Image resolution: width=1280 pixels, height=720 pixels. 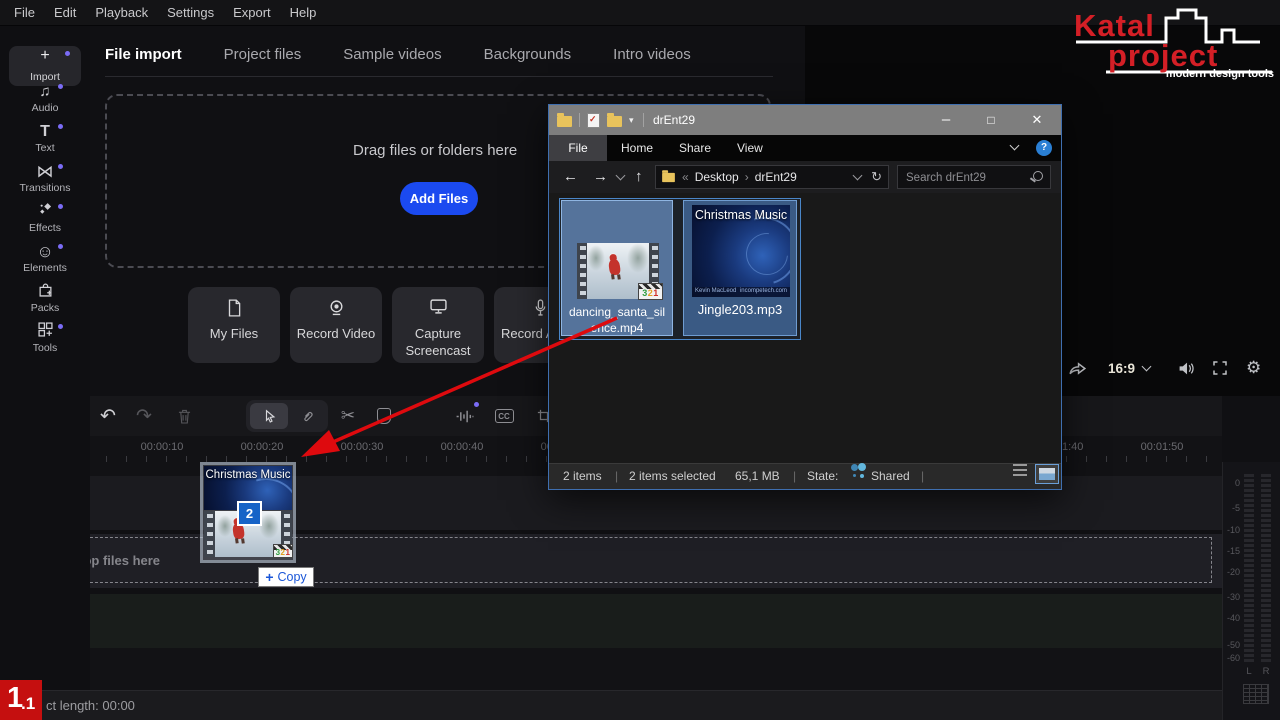 I want to click on mixer-grid-icon, so click(x=1256, y=694).